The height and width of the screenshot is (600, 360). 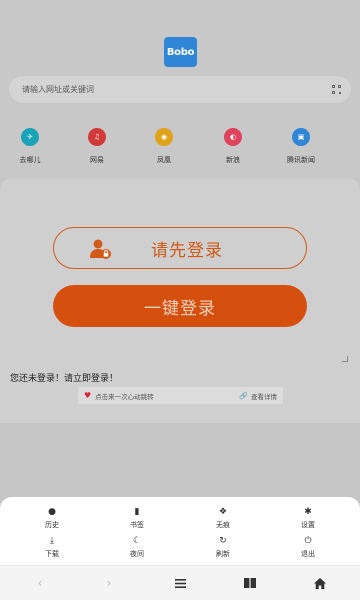 What do you see at coordinates (180, 395) in the screenshot?
I see `promo-bar: ♥ 点击来一次心动跳转 🔗 查看详情` at bounding box center [180, 395].